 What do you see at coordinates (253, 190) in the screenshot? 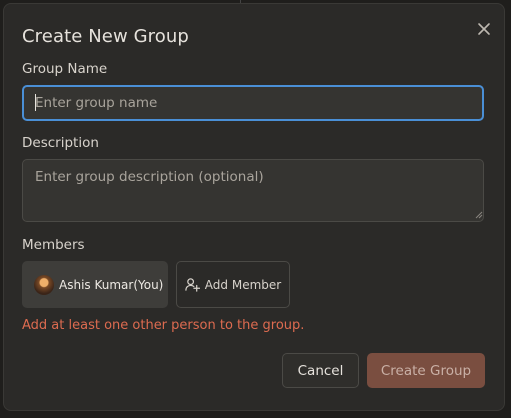
I see `description-textarea` at bounding box center [253, 190].